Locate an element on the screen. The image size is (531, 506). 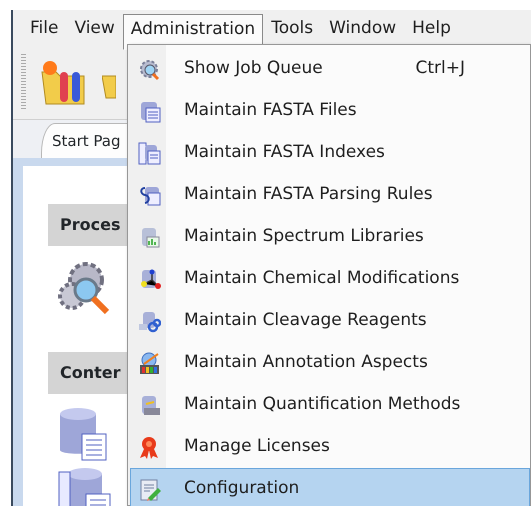
menu-bar-item: Help is located at coordinates (431, 27).